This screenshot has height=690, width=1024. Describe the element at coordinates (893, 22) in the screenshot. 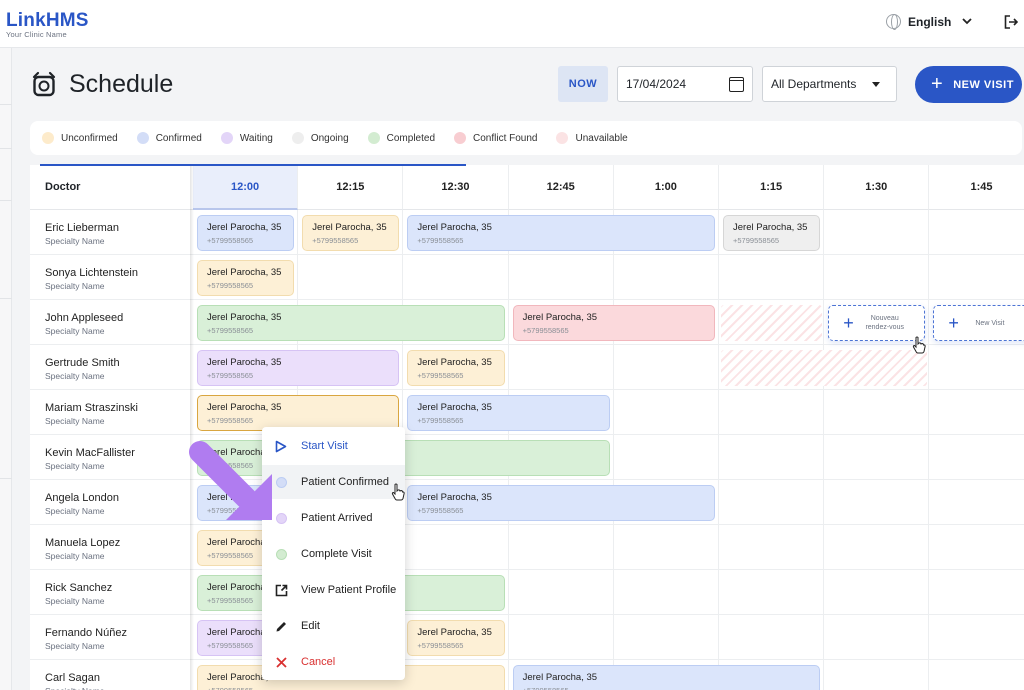

I see `globe-icon` at that location.